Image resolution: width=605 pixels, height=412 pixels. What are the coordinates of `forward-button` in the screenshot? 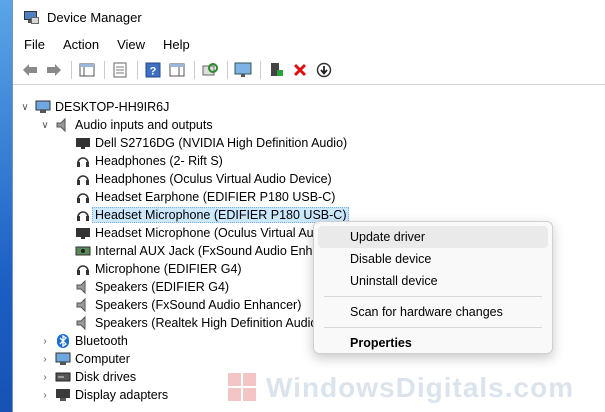 It's located at (54, 70).